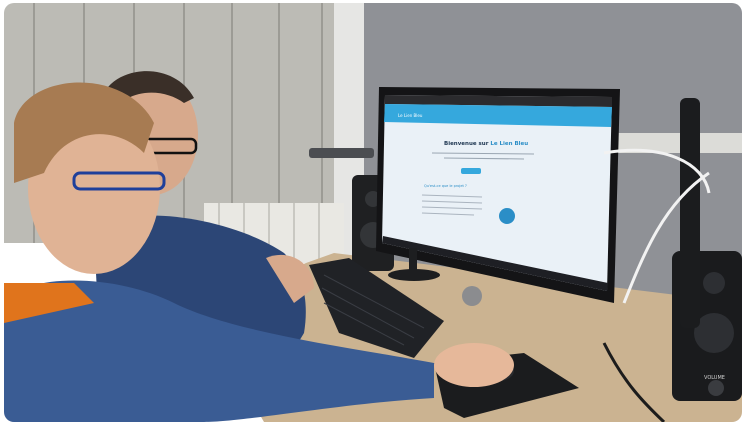 The image size is (746, 425). Describe the element at coordinates (471, 171) in the screenshot. I see `cta-button` at that location.